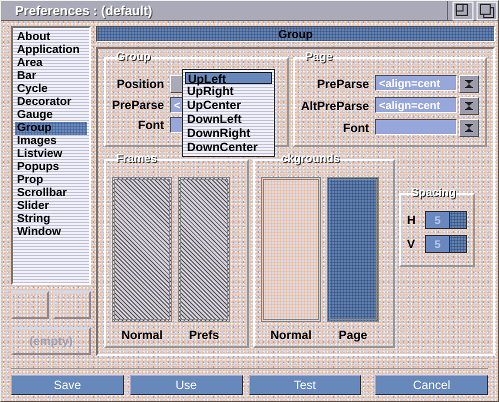 The width and height of the screenshot is (499, 402). I want to click on frame-title: Spacing, so click(433, 192).